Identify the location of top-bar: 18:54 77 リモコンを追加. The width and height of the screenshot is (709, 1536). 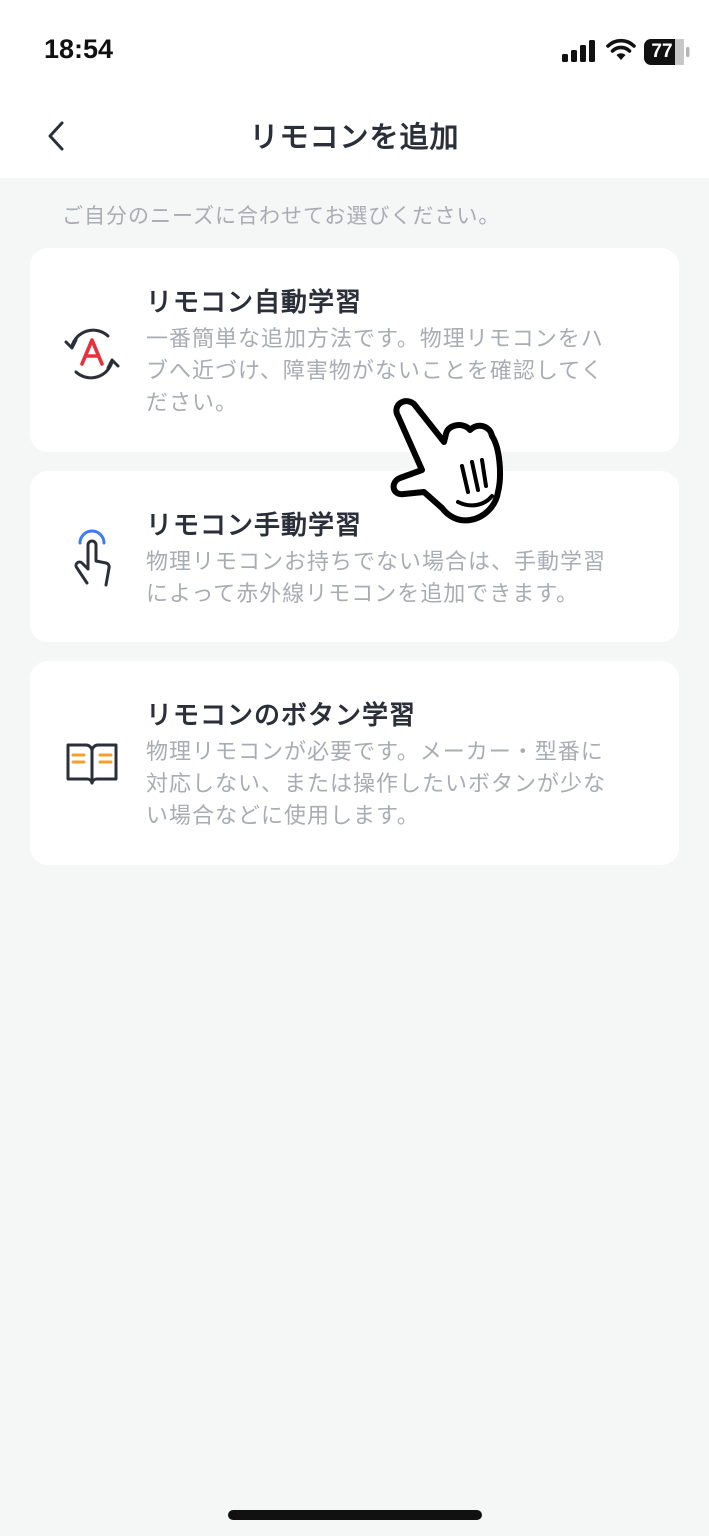
(354, 89).